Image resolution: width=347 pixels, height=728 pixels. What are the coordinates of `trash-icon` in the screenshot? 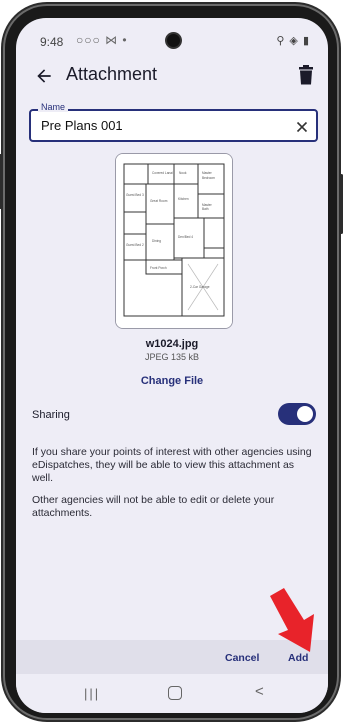 It's located at (306, 75).